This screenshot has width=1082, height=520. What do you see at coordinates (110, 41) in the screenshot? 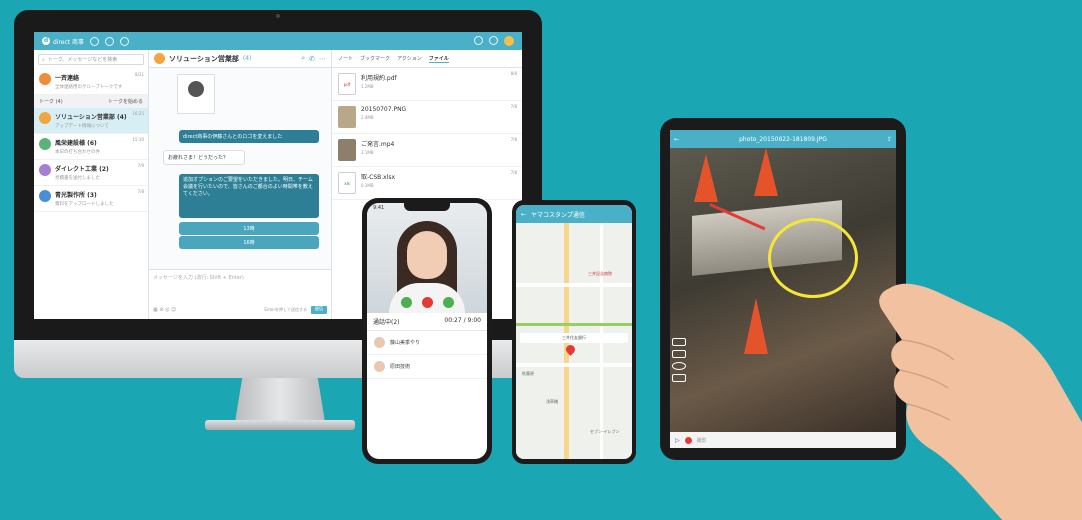
I see `contacts-icon` at bounding box center [110, 41].